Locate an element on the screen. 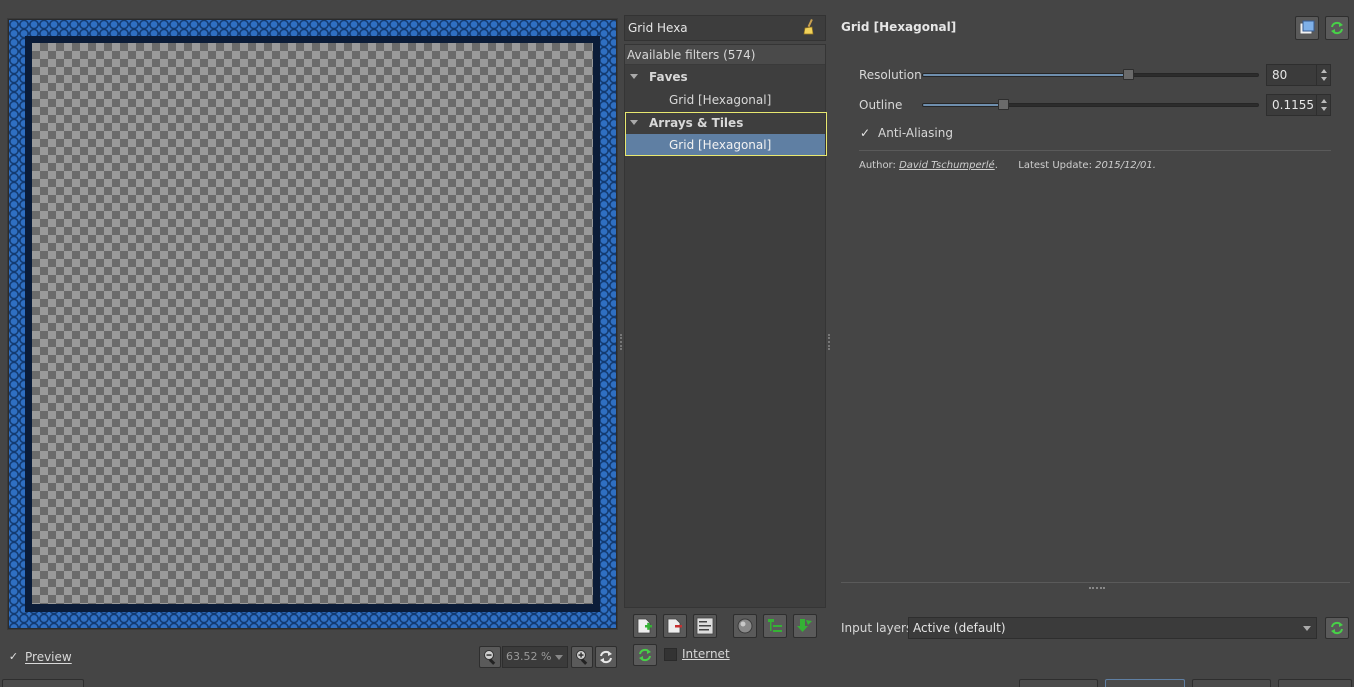 The width and height of the screenshot is (1354, 687). resolution-slider-handle is located at coordinates (1128, 74).